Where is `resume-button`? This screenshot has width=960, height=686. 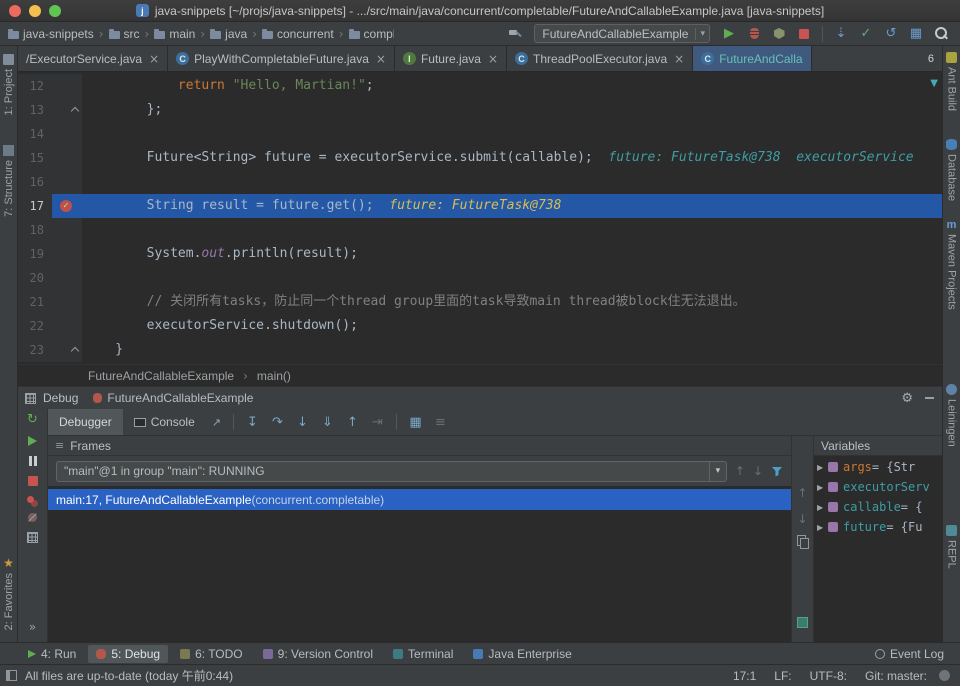 resume-button is located at coordinates (32, 441).